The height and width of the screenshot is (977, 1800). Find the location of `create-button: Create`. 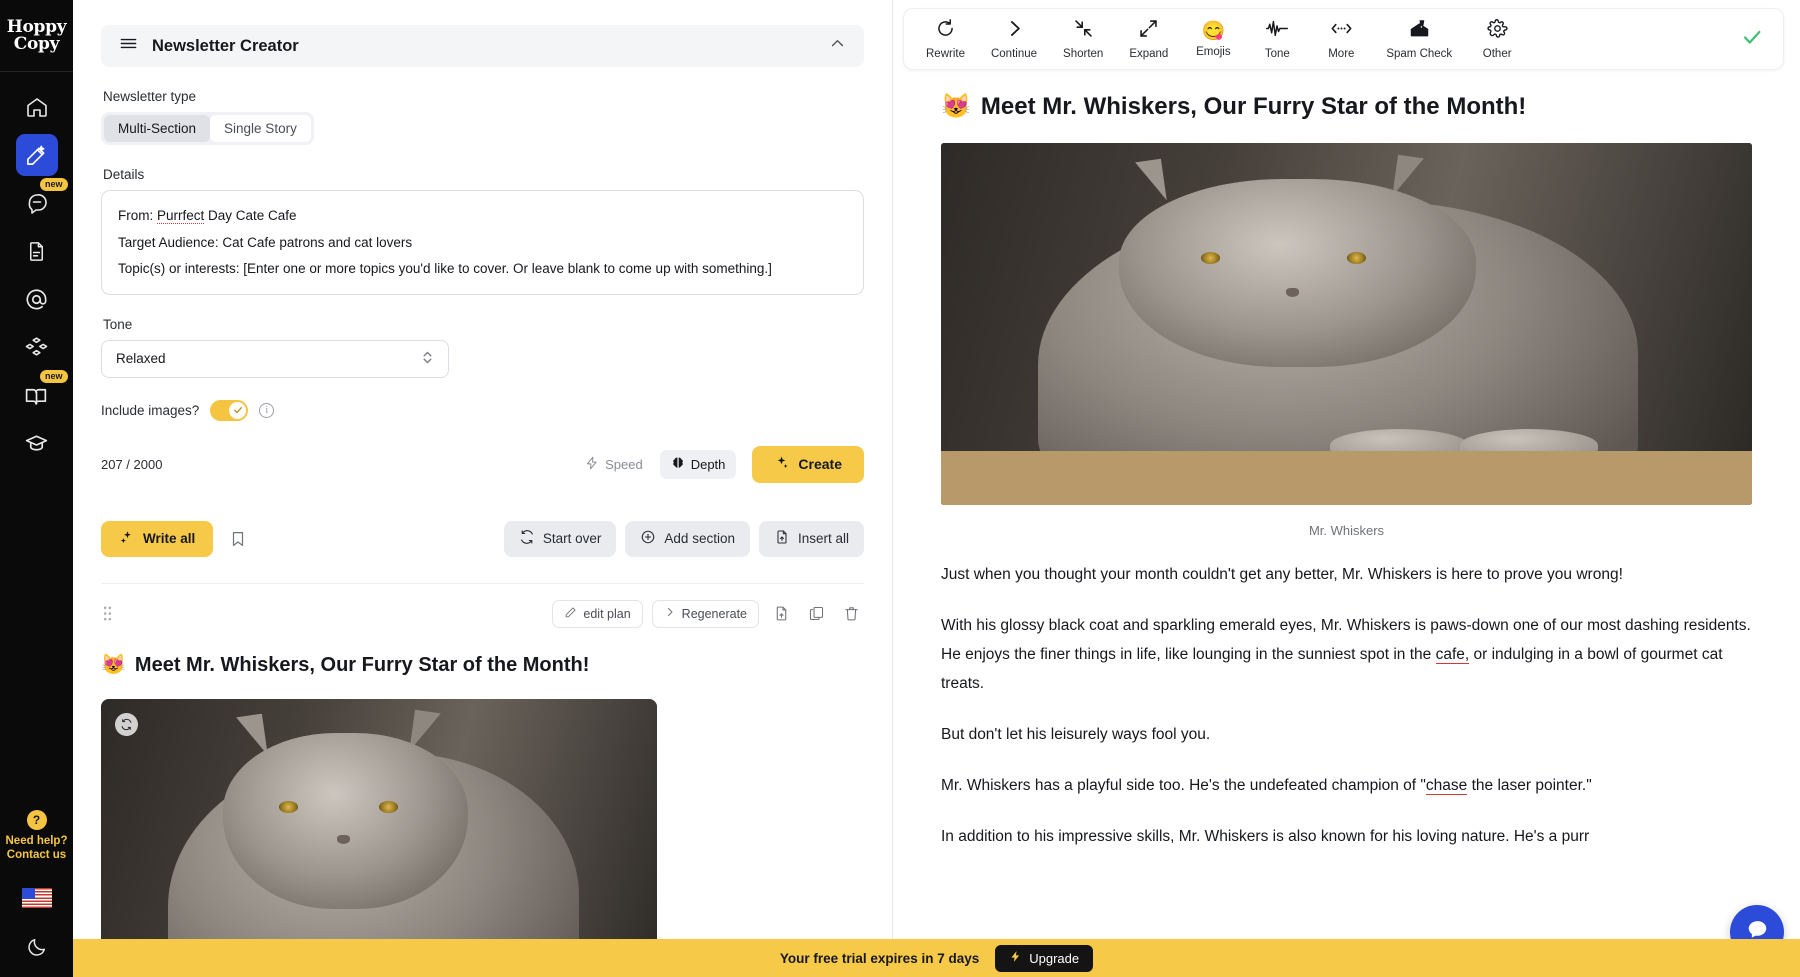

create-button: Create is located at coordinates (808, 464).